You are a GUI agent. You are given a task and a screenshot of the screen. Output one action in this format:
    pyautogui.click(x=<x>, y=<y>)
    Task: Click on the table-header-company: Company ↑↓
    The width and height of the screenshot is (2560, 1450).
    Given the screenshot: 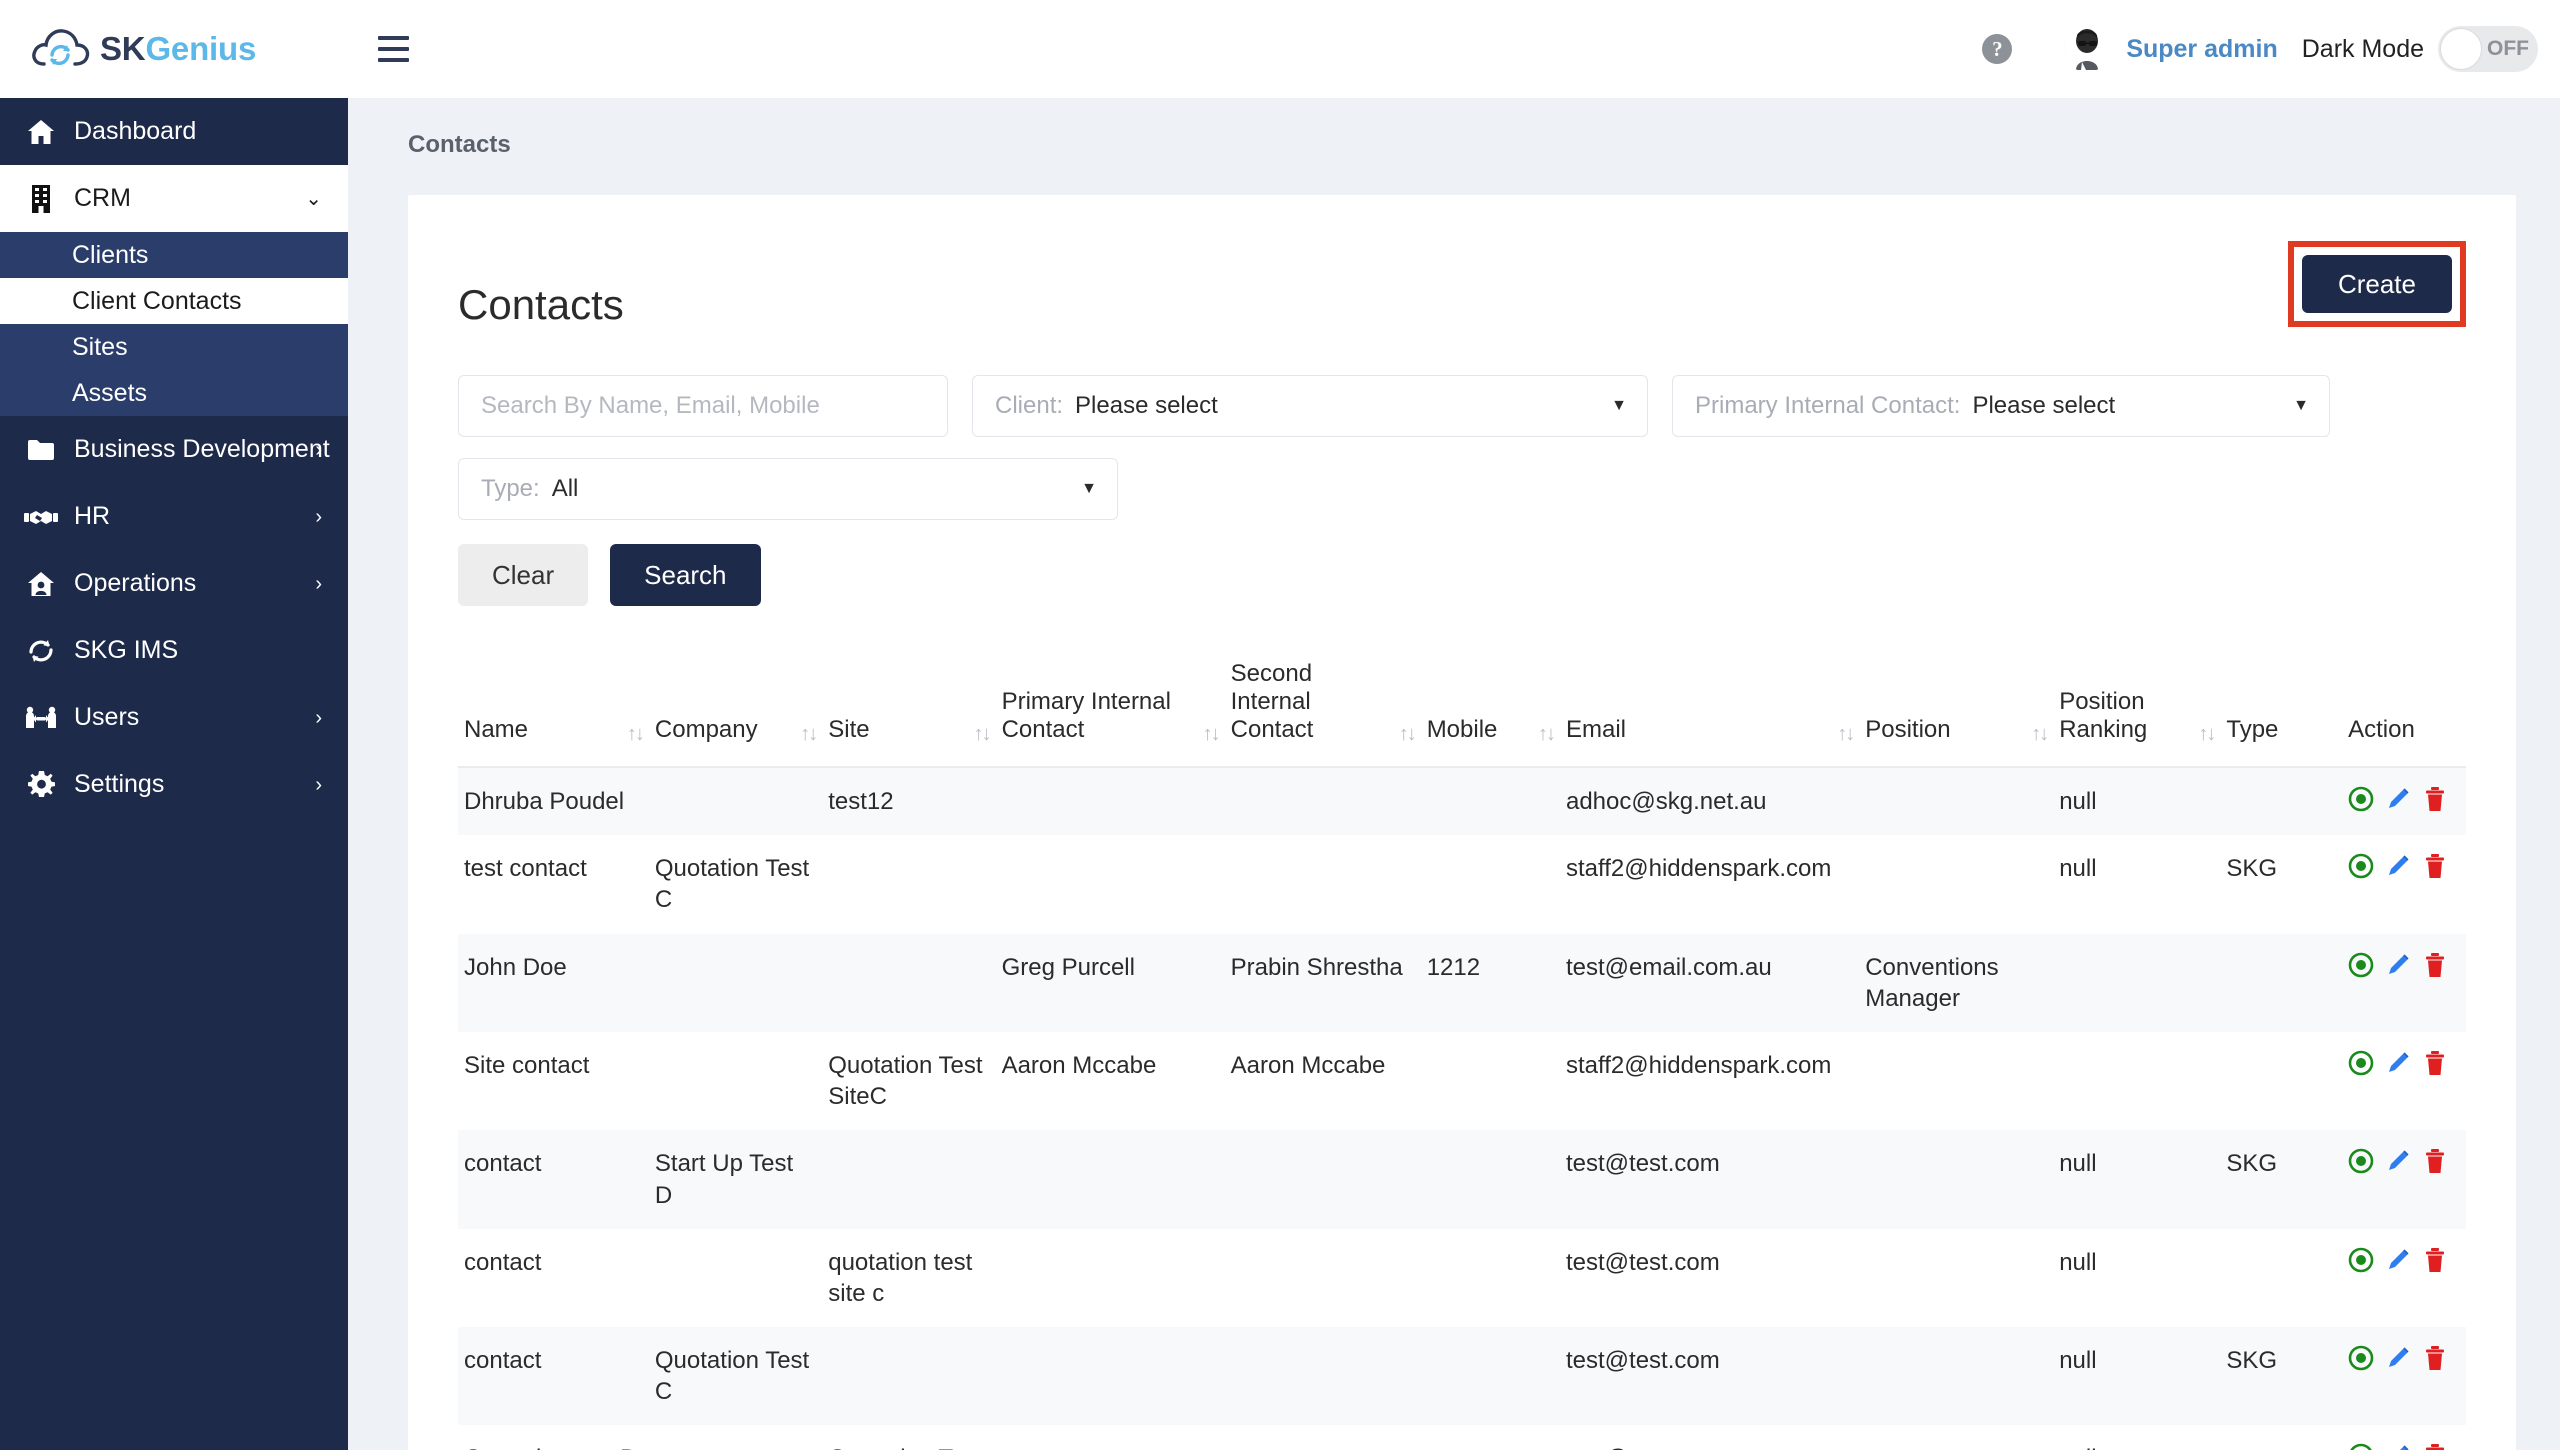 What is the action you would take?
    pyautogui.click(x=735, y=709)
    